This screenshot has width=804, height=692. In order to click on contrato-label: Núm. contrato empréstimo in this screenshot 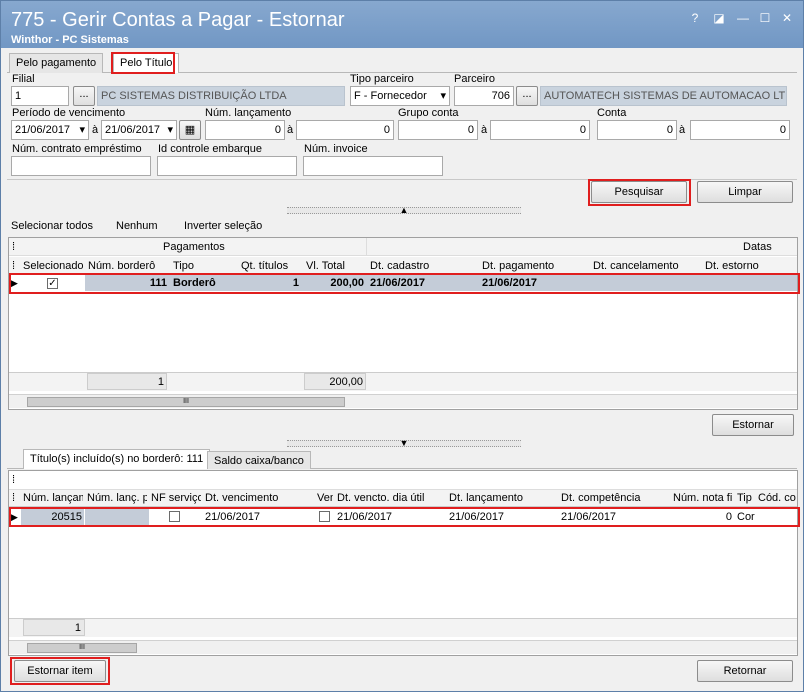, I will do `click(77, 149)`.